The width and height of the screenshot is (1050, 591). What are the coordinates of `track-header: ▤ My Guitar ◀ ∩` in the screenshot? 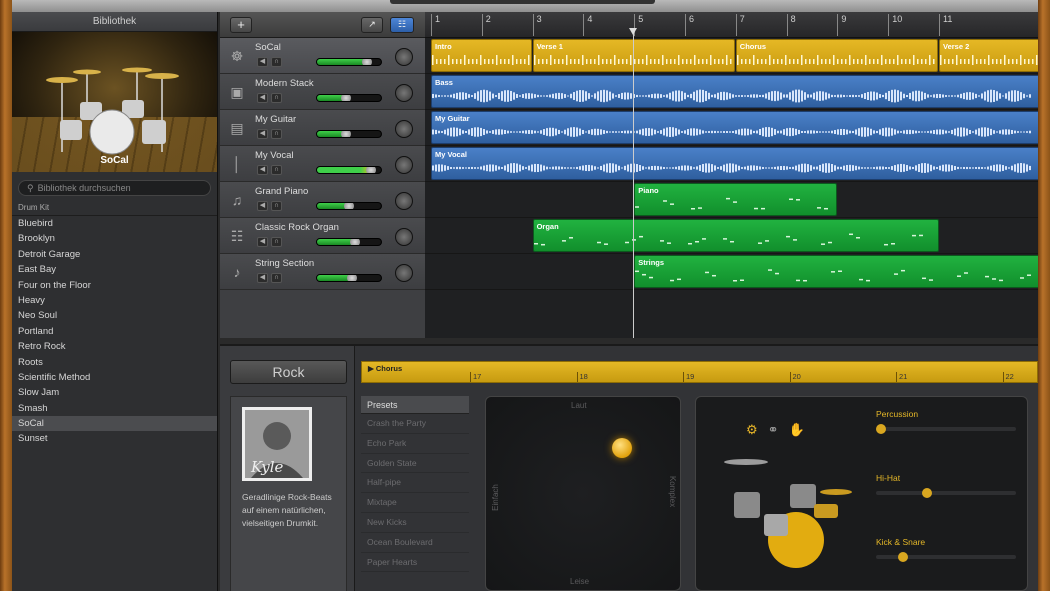 It's located at (322, 128).